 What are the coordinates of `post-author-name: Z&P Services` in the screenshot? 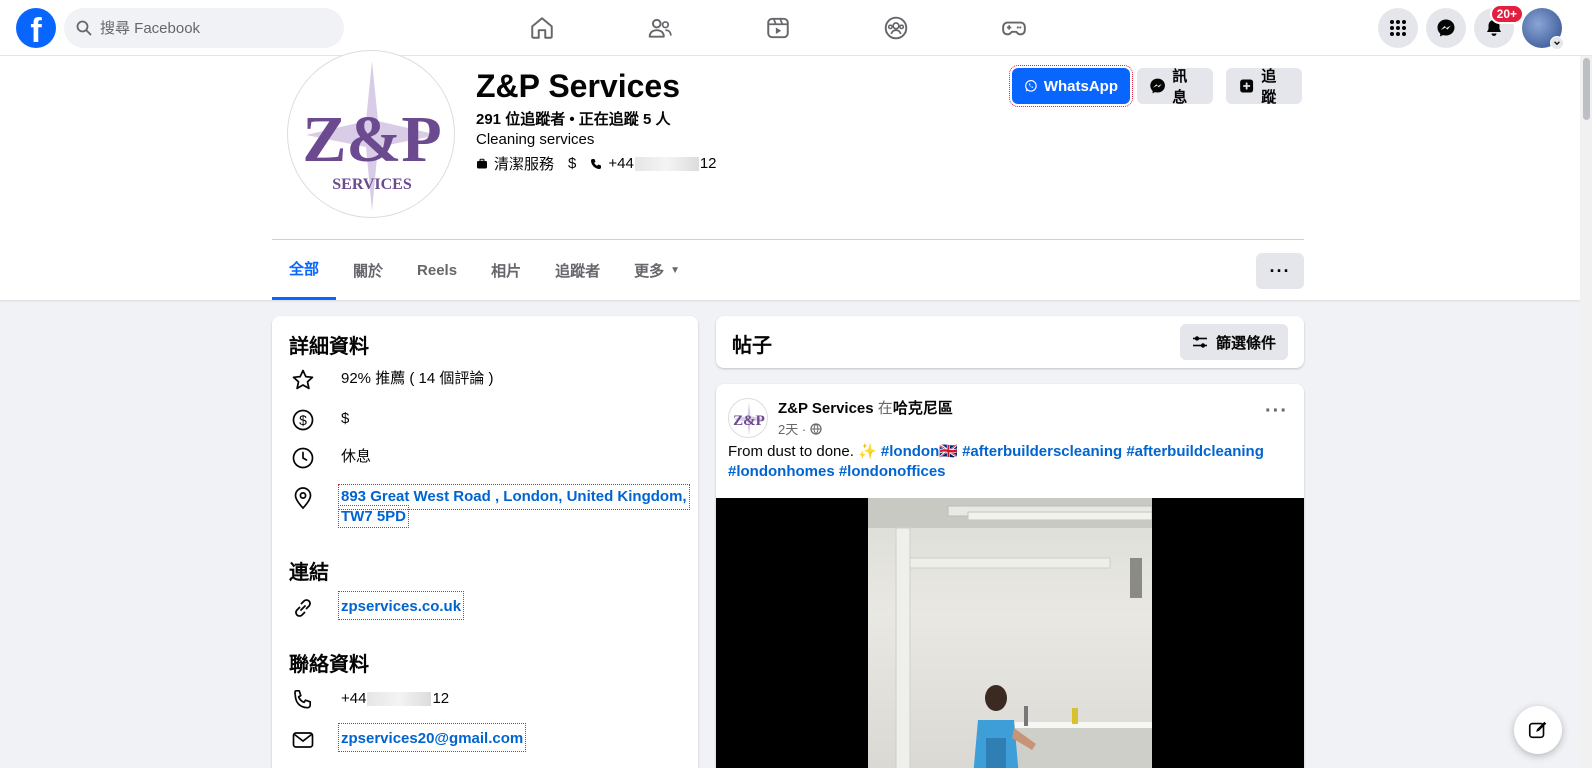 It's located at (826, 408).